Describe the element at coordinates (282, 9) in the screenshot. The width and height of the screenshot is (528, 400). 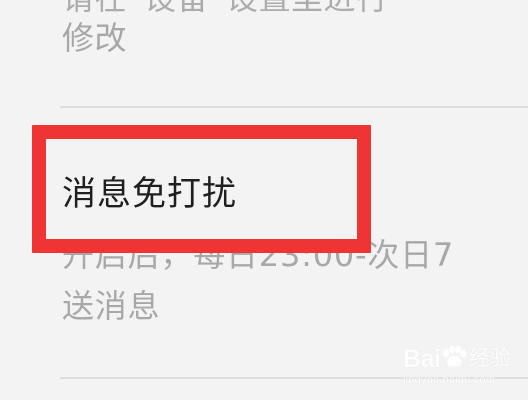
I see `previous-setting-description-partial: 请在“设备”设置里进行` at that location.